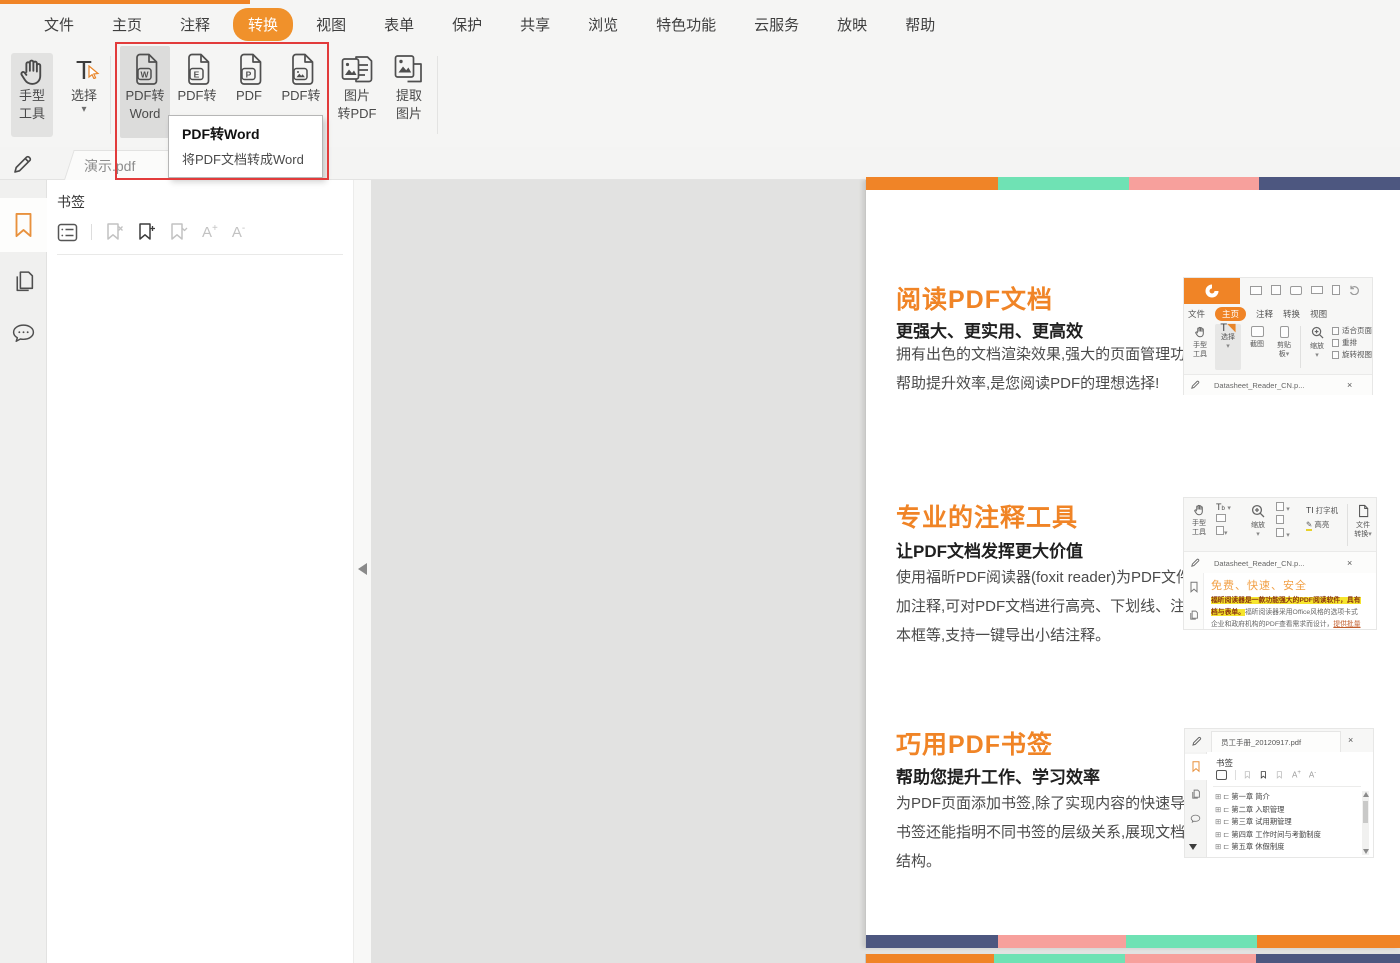  What do you see at coordinates (989, 551) in the screenshot?
I see `section2-subtitle: 让PDF文档发挥更大价值` at bounding box center [989, 551].